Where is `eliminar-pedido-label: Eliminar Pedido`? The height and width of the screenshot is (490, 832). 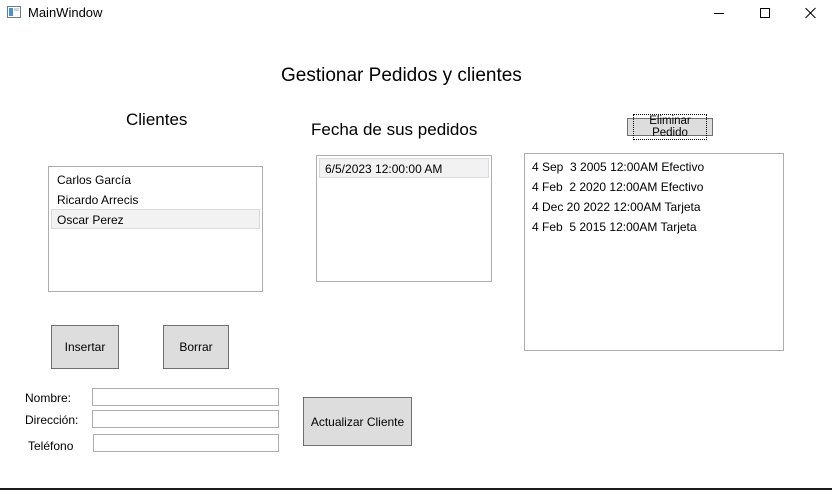 eliminar-pedido-label: Eliminar Pedido is located at coordinates (670, 127).